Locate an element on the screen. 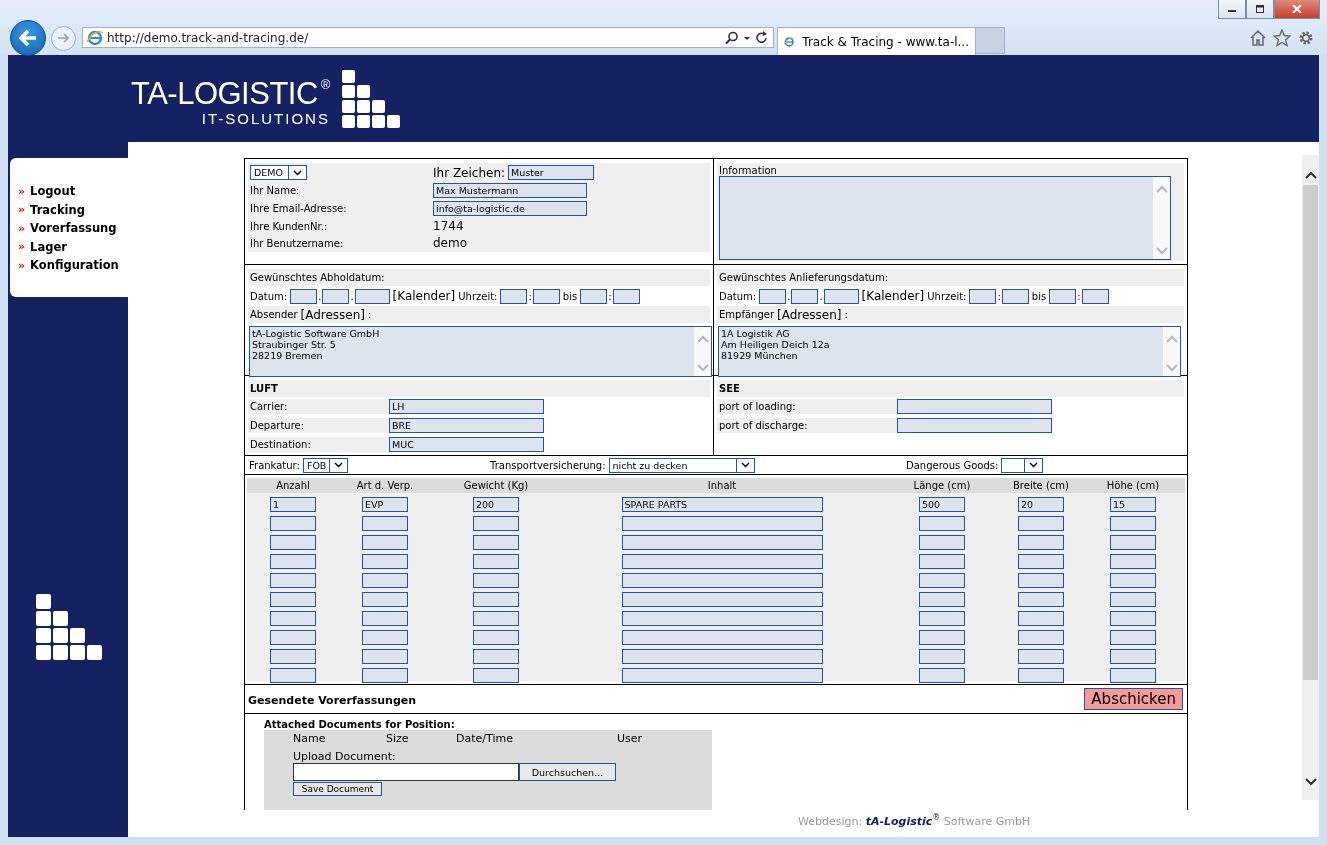  refresh-icon is located at coordinates (762, 37).